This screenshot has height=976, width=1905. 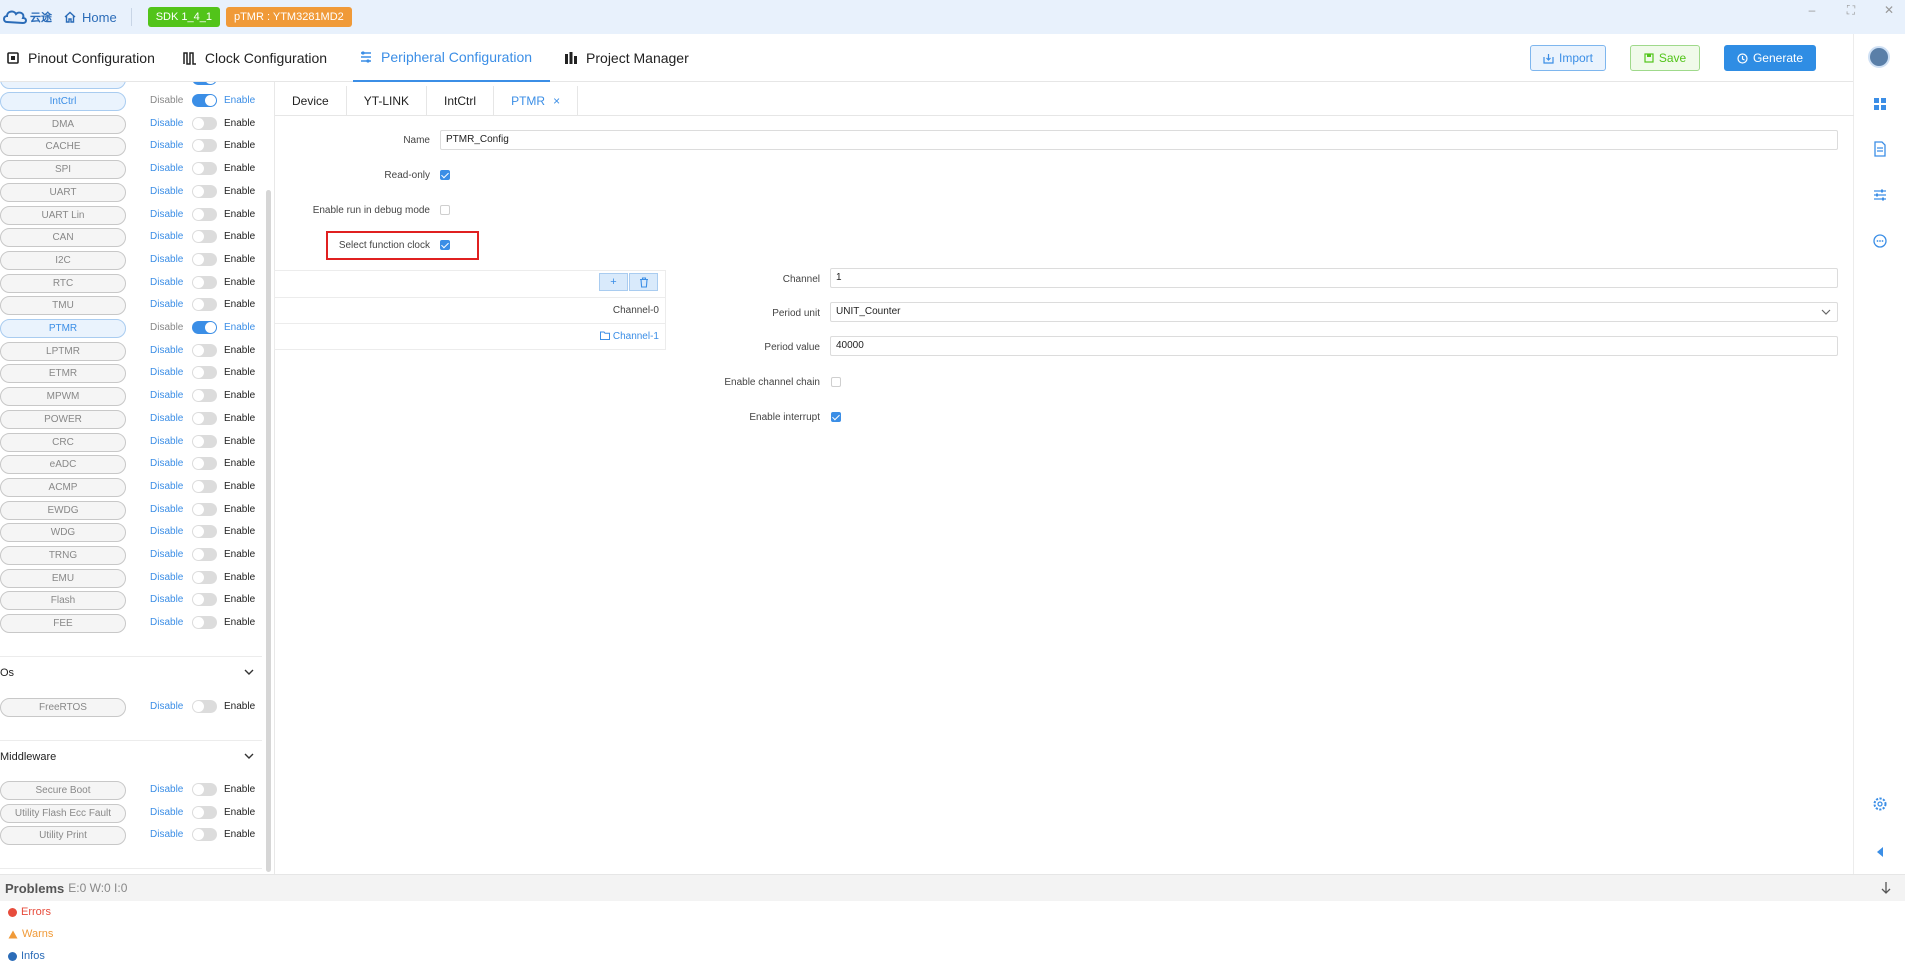 I want to click on add-channel-button: +, so click(x=613, y=282).